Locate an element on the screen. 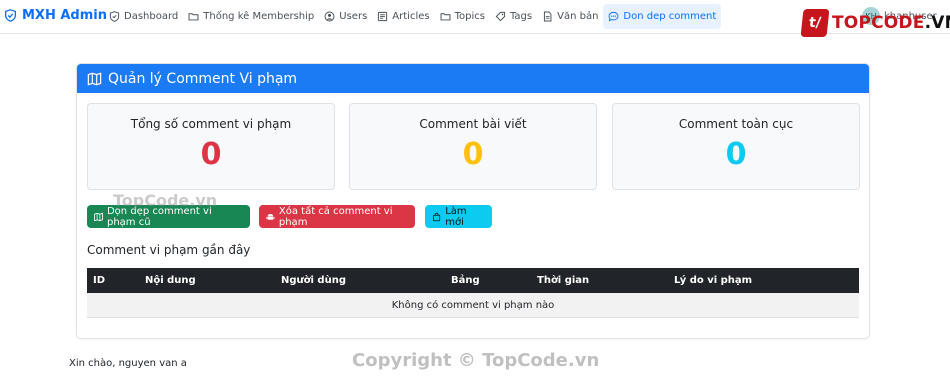 The width and height of the screenshot is (950, 382). nav-item-articles: Articles is located at coordinates (403, 16).